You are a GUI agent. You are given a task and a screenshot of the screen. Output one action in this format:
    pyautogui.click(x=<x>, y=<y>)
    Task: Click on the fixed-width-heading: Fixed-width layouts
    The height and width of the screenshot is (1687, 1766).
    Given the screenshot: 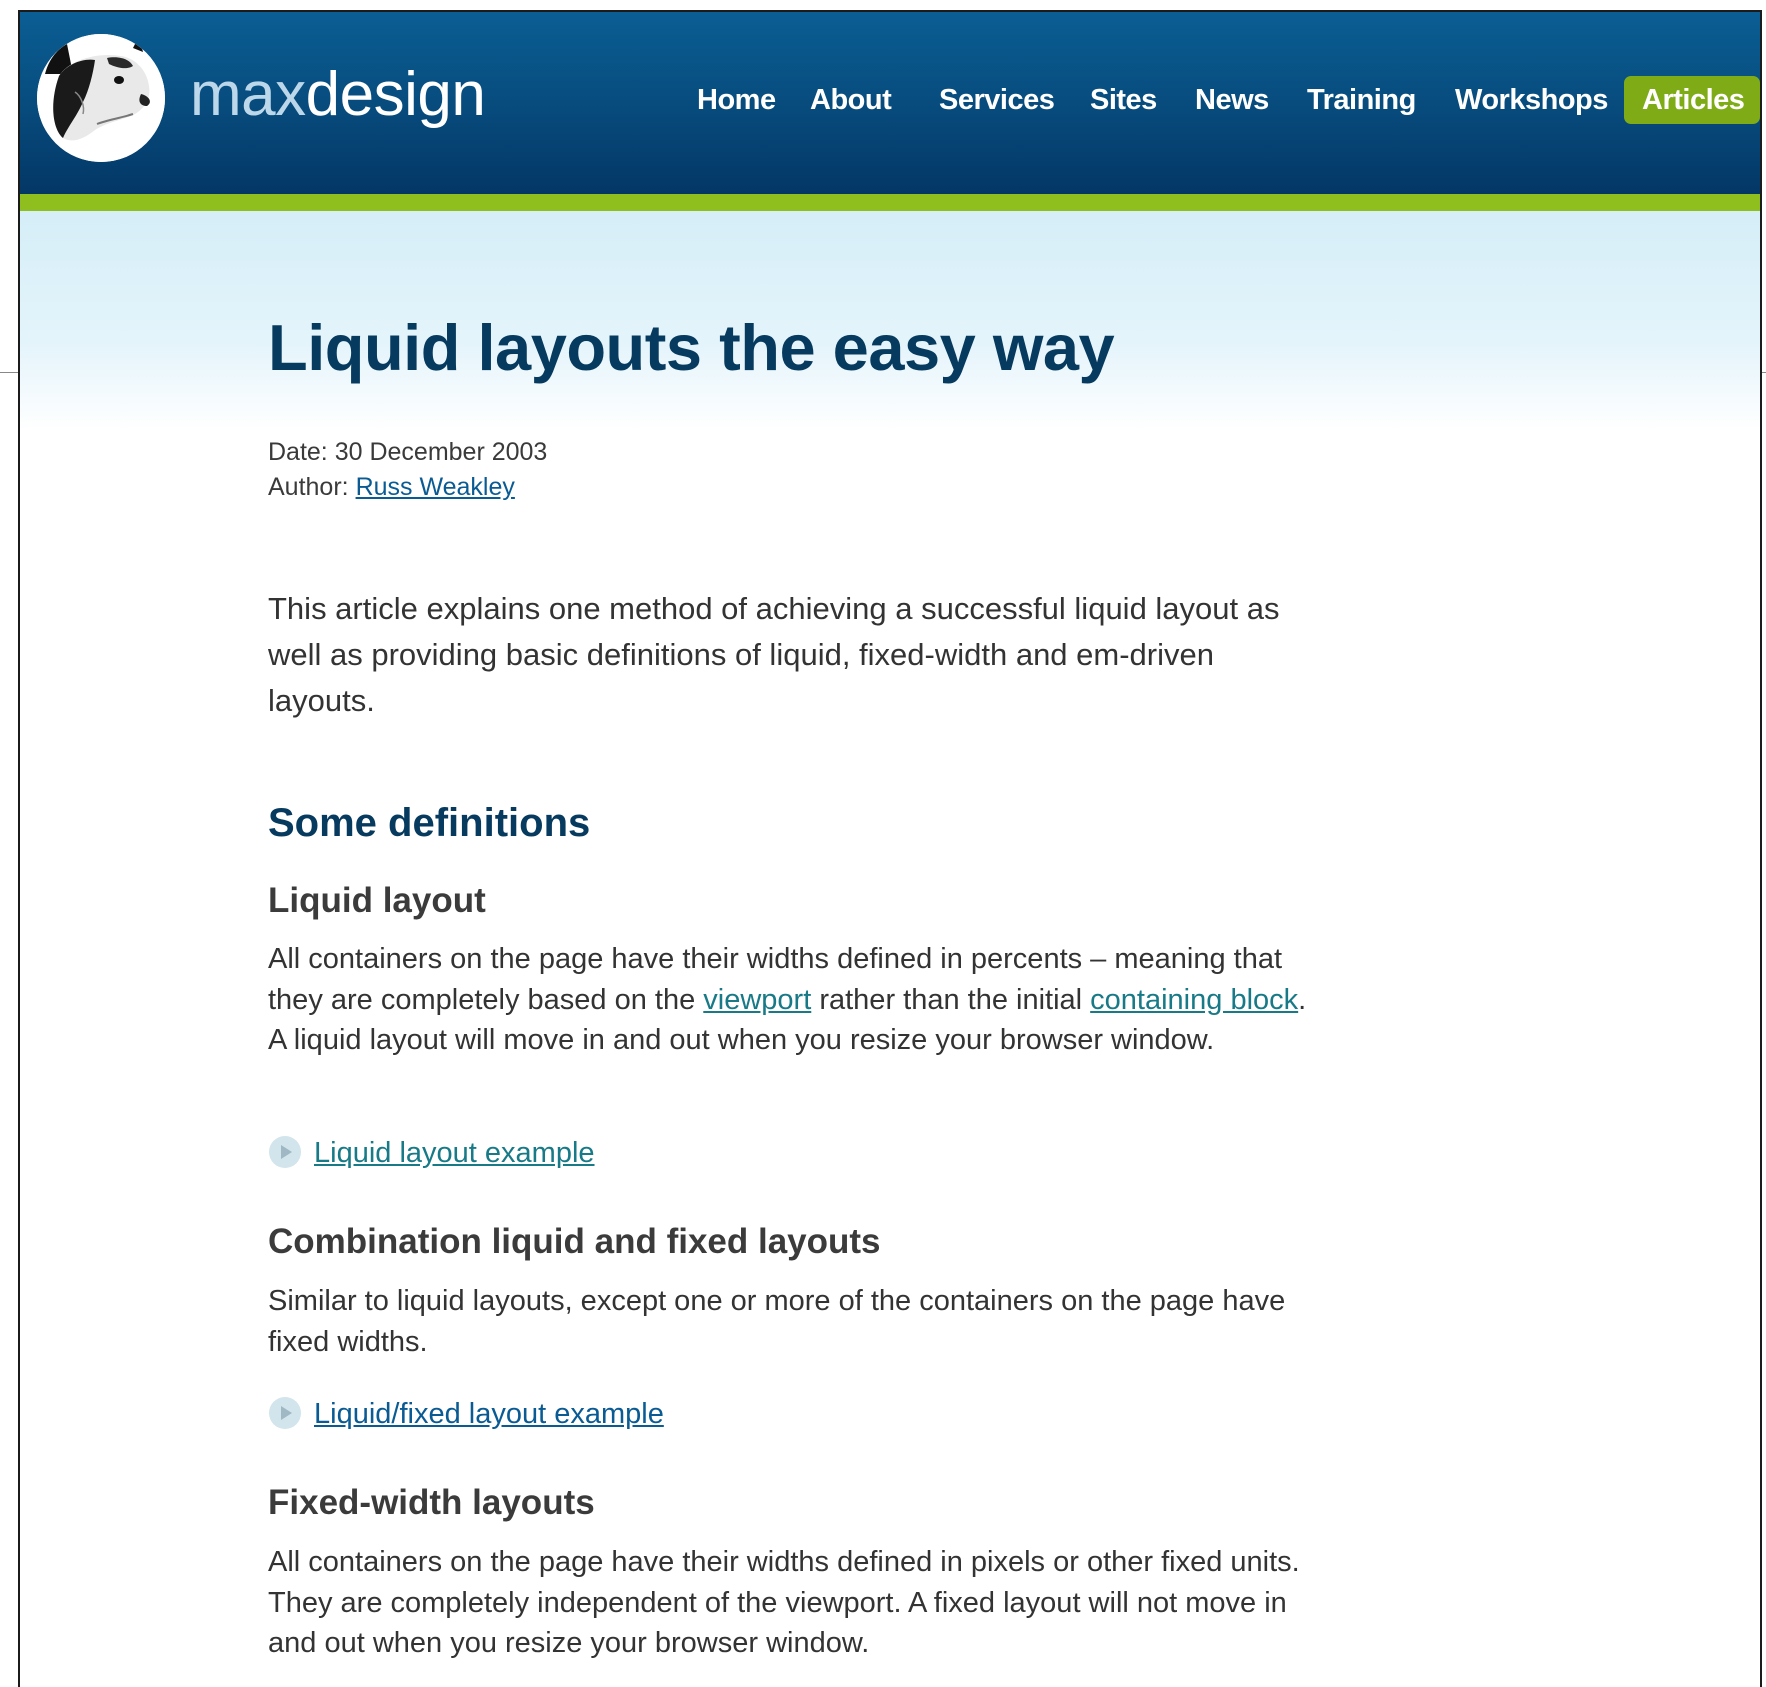 What is the action you would take?
    pyautogui.click(x=431, y=1502)
    